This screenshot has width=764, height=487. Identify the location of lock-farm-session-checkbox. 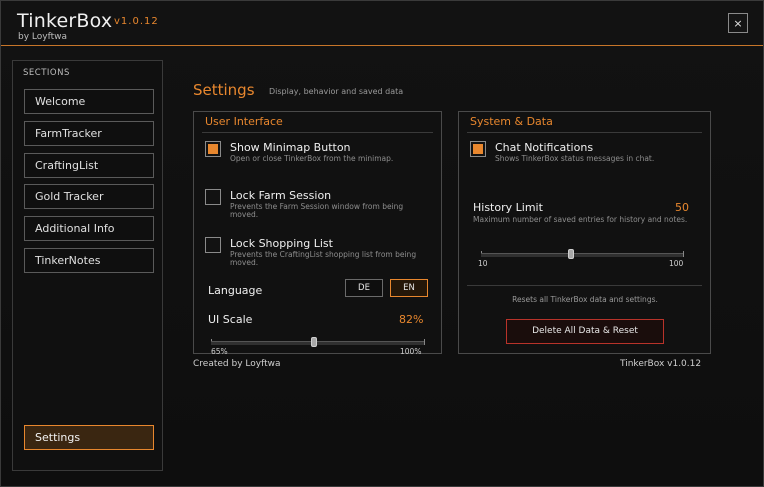
(213, 197).